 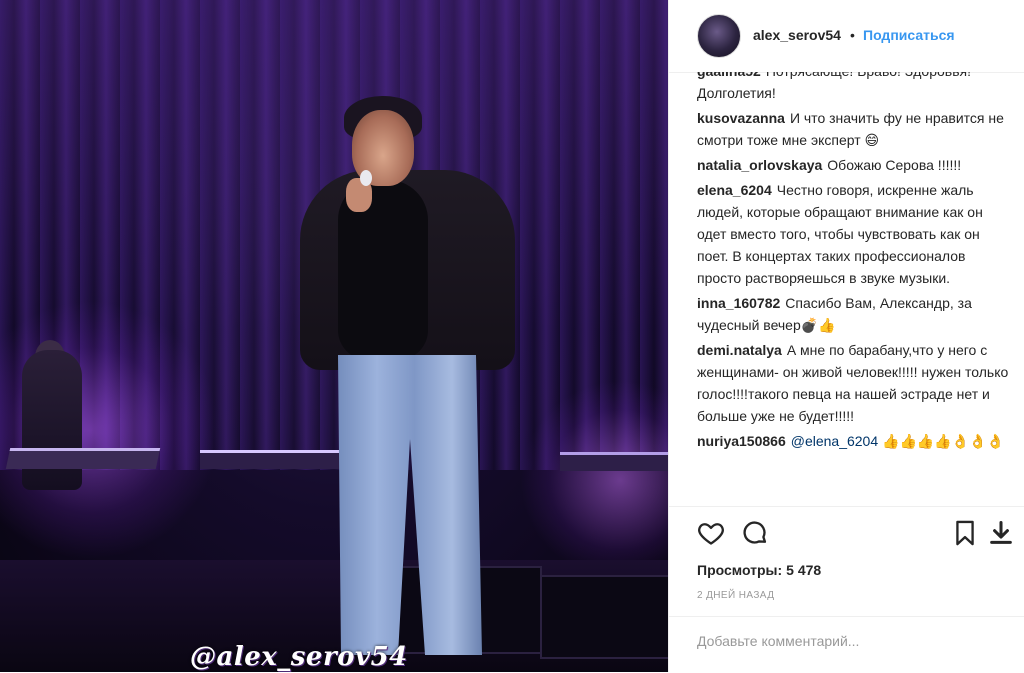 I want to click on post-header: alex_serov54 • Подписаться, so click(x=846, y=36).